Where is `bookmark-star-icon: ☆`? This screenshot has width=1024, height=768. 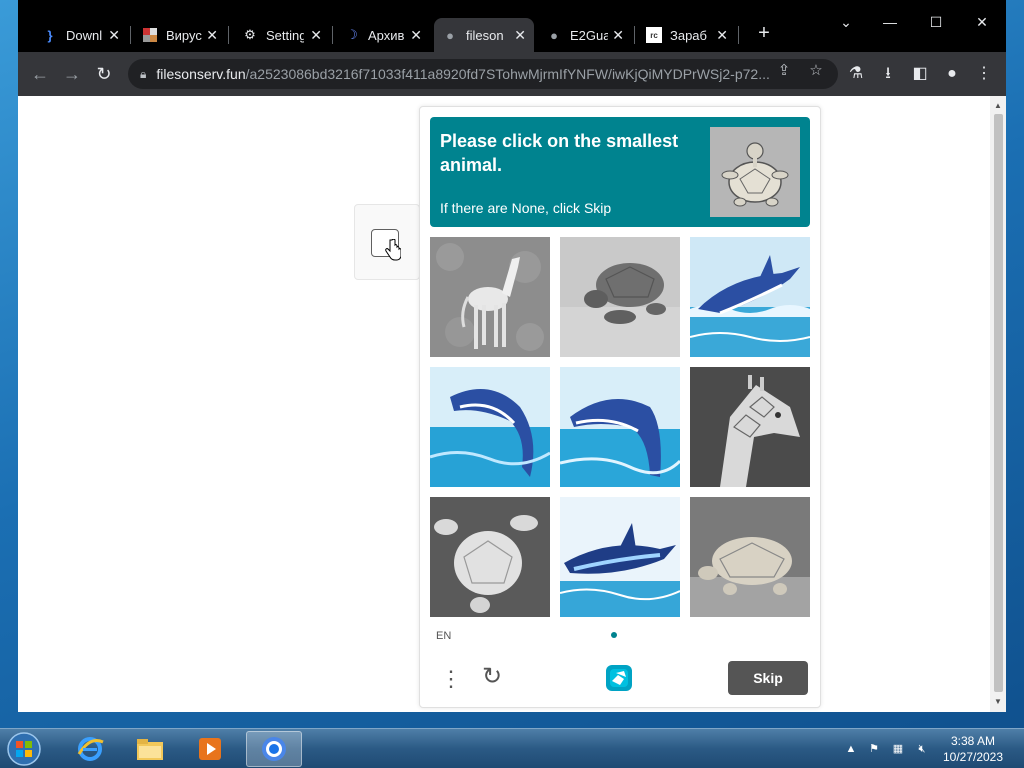 bookmark-star-icon: ☆ is located at coordinates (816, 71).